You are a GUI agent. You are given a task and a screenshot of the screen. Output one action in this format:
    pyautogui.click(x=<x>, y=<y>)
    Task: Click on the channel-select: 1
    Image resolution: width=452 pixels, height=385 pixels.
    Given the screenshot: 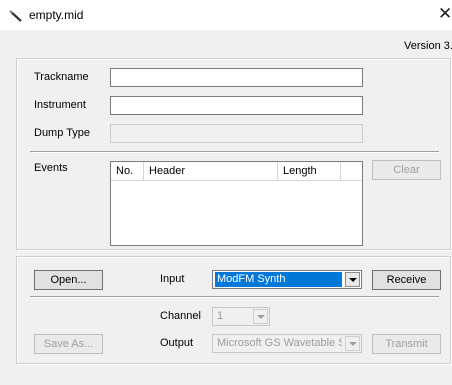 What is the action you would take?
    pyautogui.click(x=241, y=316)
    